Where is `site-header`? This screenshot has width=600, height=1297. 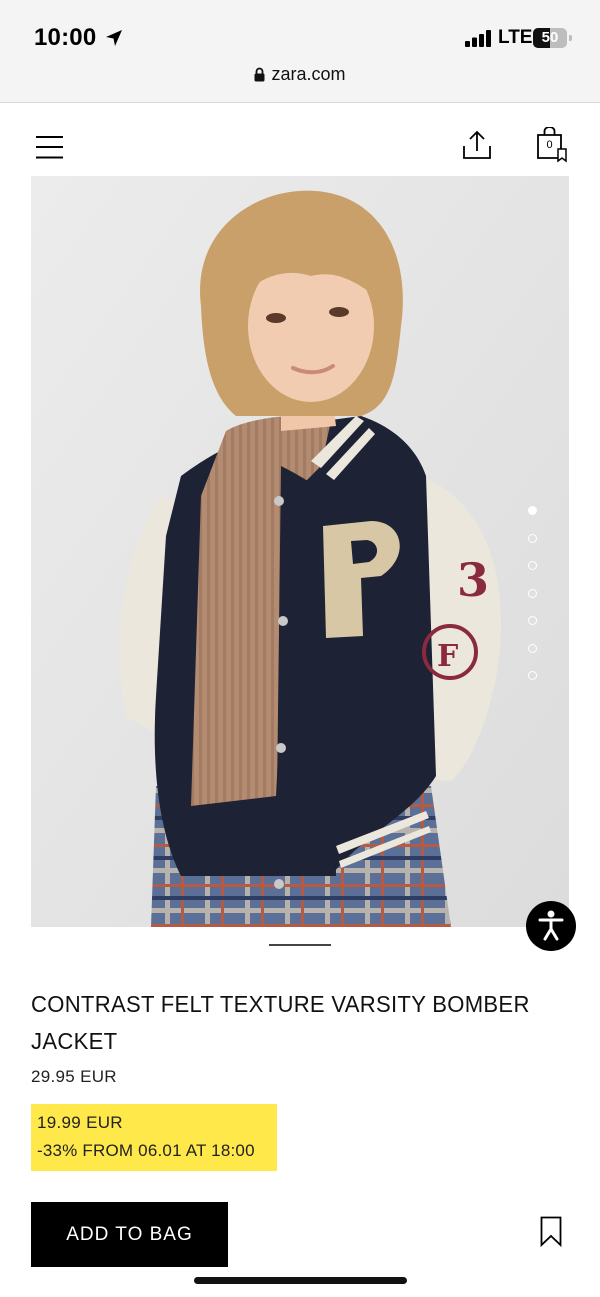
site-header is located at coordinates (300, 139).